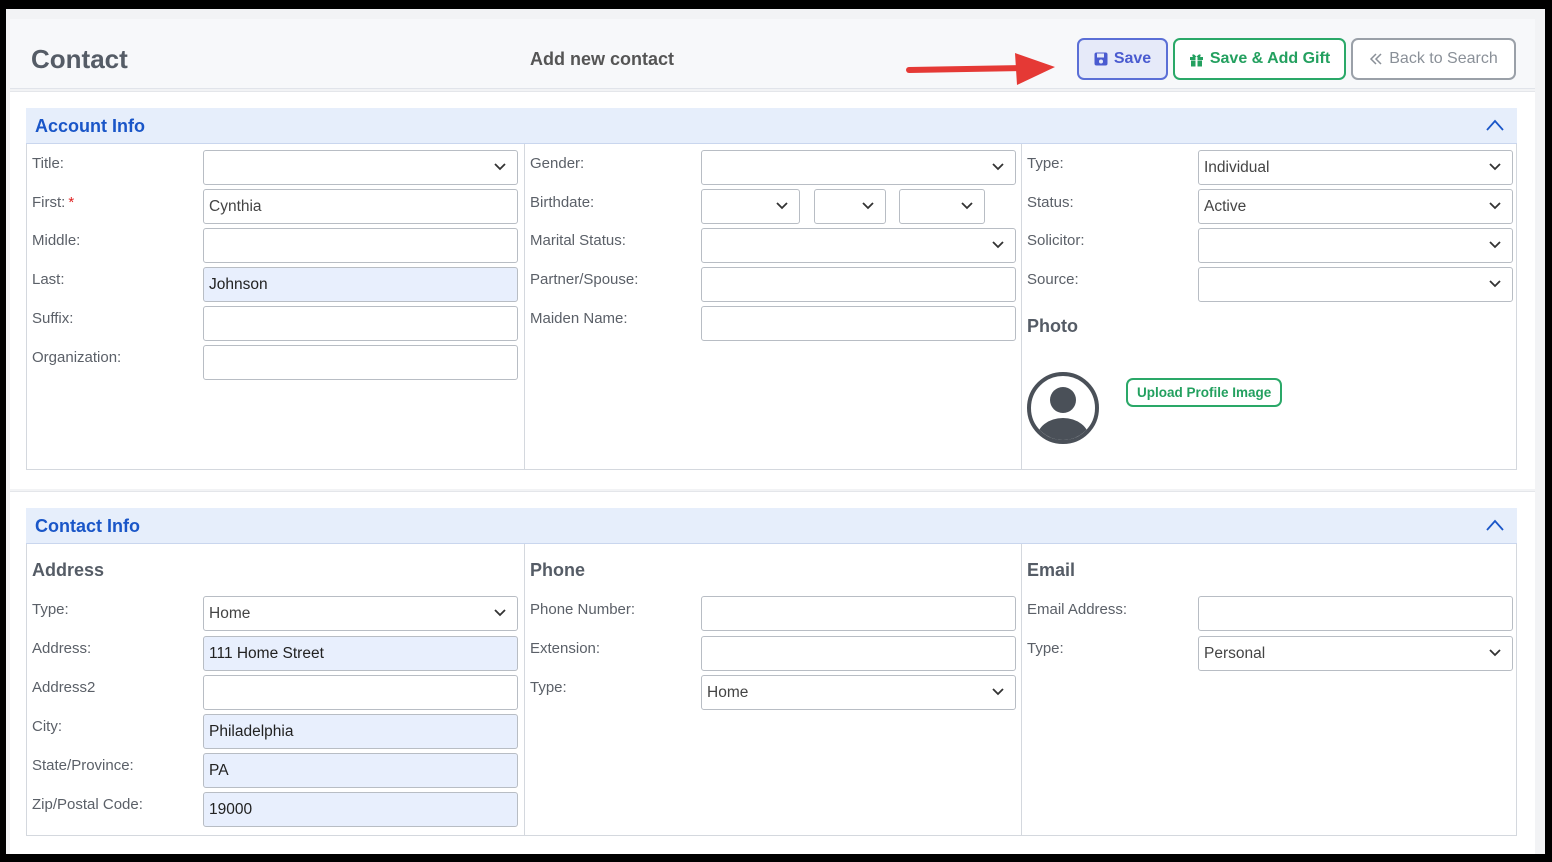 The image size is (1552, 862). Describe the element at coordinates (858, 167) in the screenshot. I see `gender-select` at that location.